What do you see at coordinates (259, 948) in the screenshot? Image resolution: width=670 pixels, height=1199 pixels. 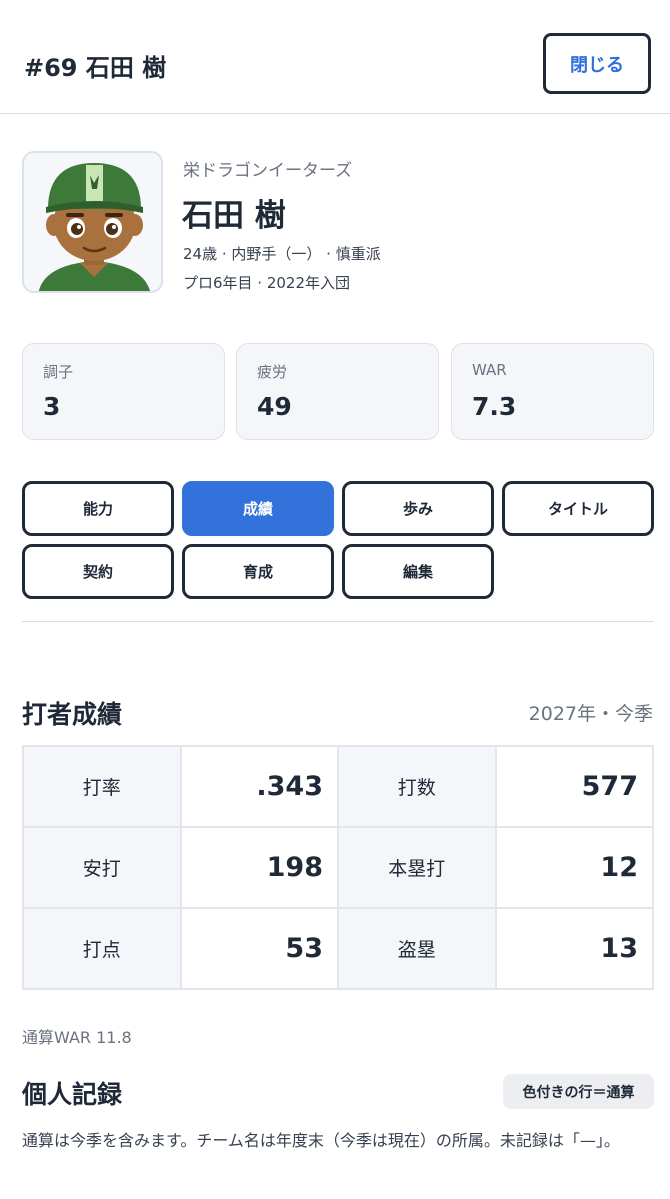 I see `stat-value: 53` at bounding box center [259, 948].